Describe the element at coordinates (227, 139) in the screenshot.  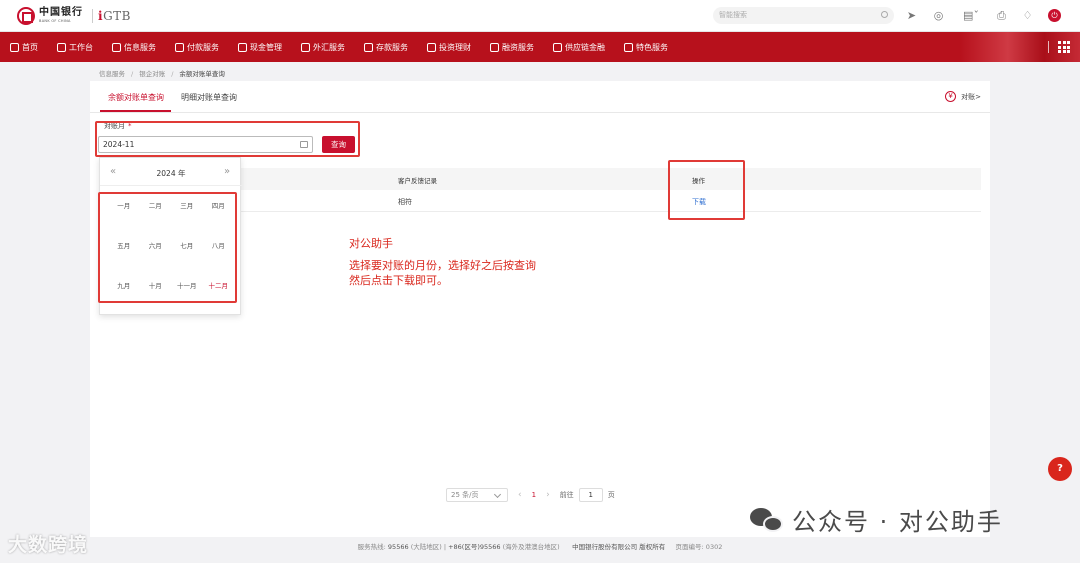
I see `annotation-box-month` at that location.